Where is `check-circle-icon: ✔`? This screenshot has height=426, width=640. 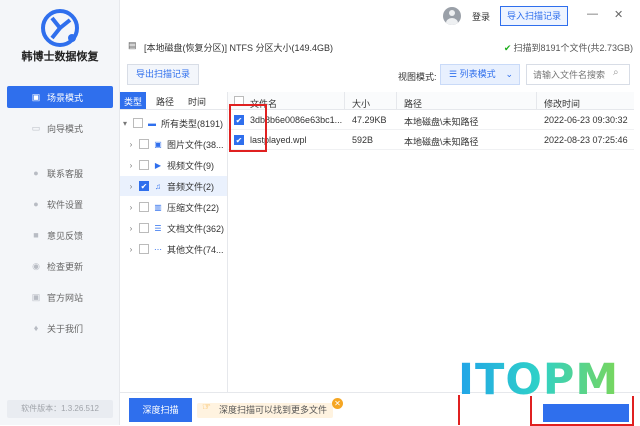 check-circle-icon: ✔ is located at coordinates (507, 48).